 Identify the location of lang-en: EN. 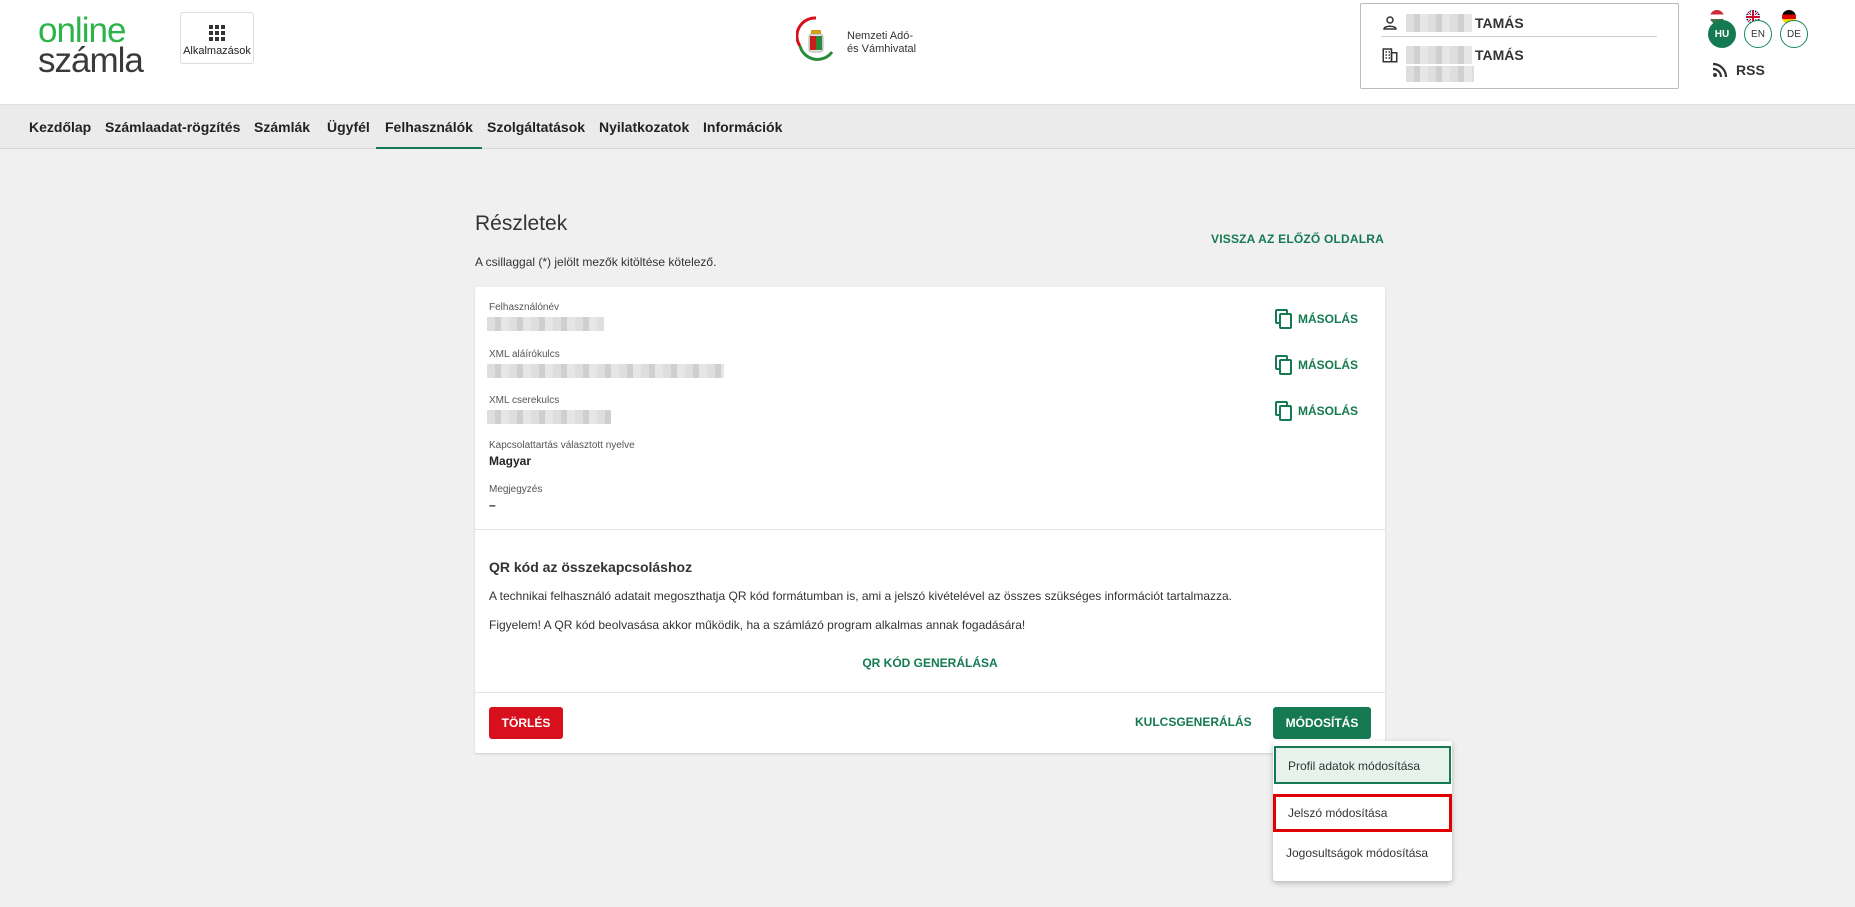
(1759, 29).